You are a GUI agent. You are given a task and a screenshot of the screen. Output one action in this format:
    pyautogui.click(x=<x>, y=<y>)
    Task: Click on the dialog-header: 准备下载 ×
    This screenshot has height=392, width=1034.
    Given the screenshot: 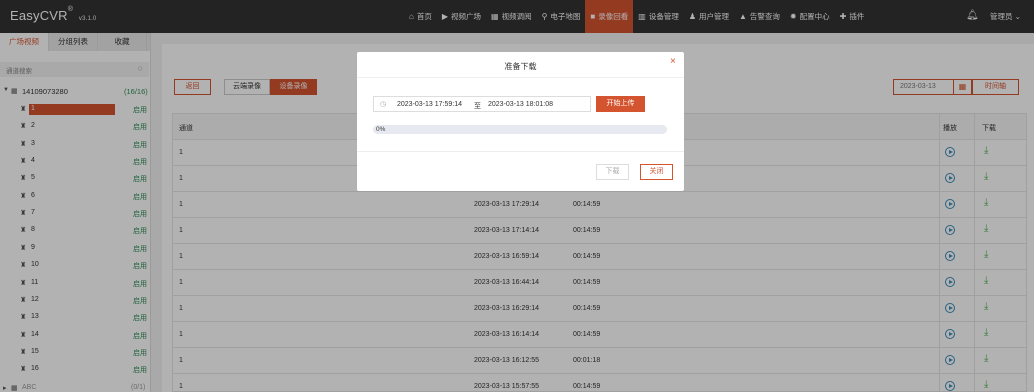 What is the action you would take?
    pyautogui.click(x=520, y=65)
    